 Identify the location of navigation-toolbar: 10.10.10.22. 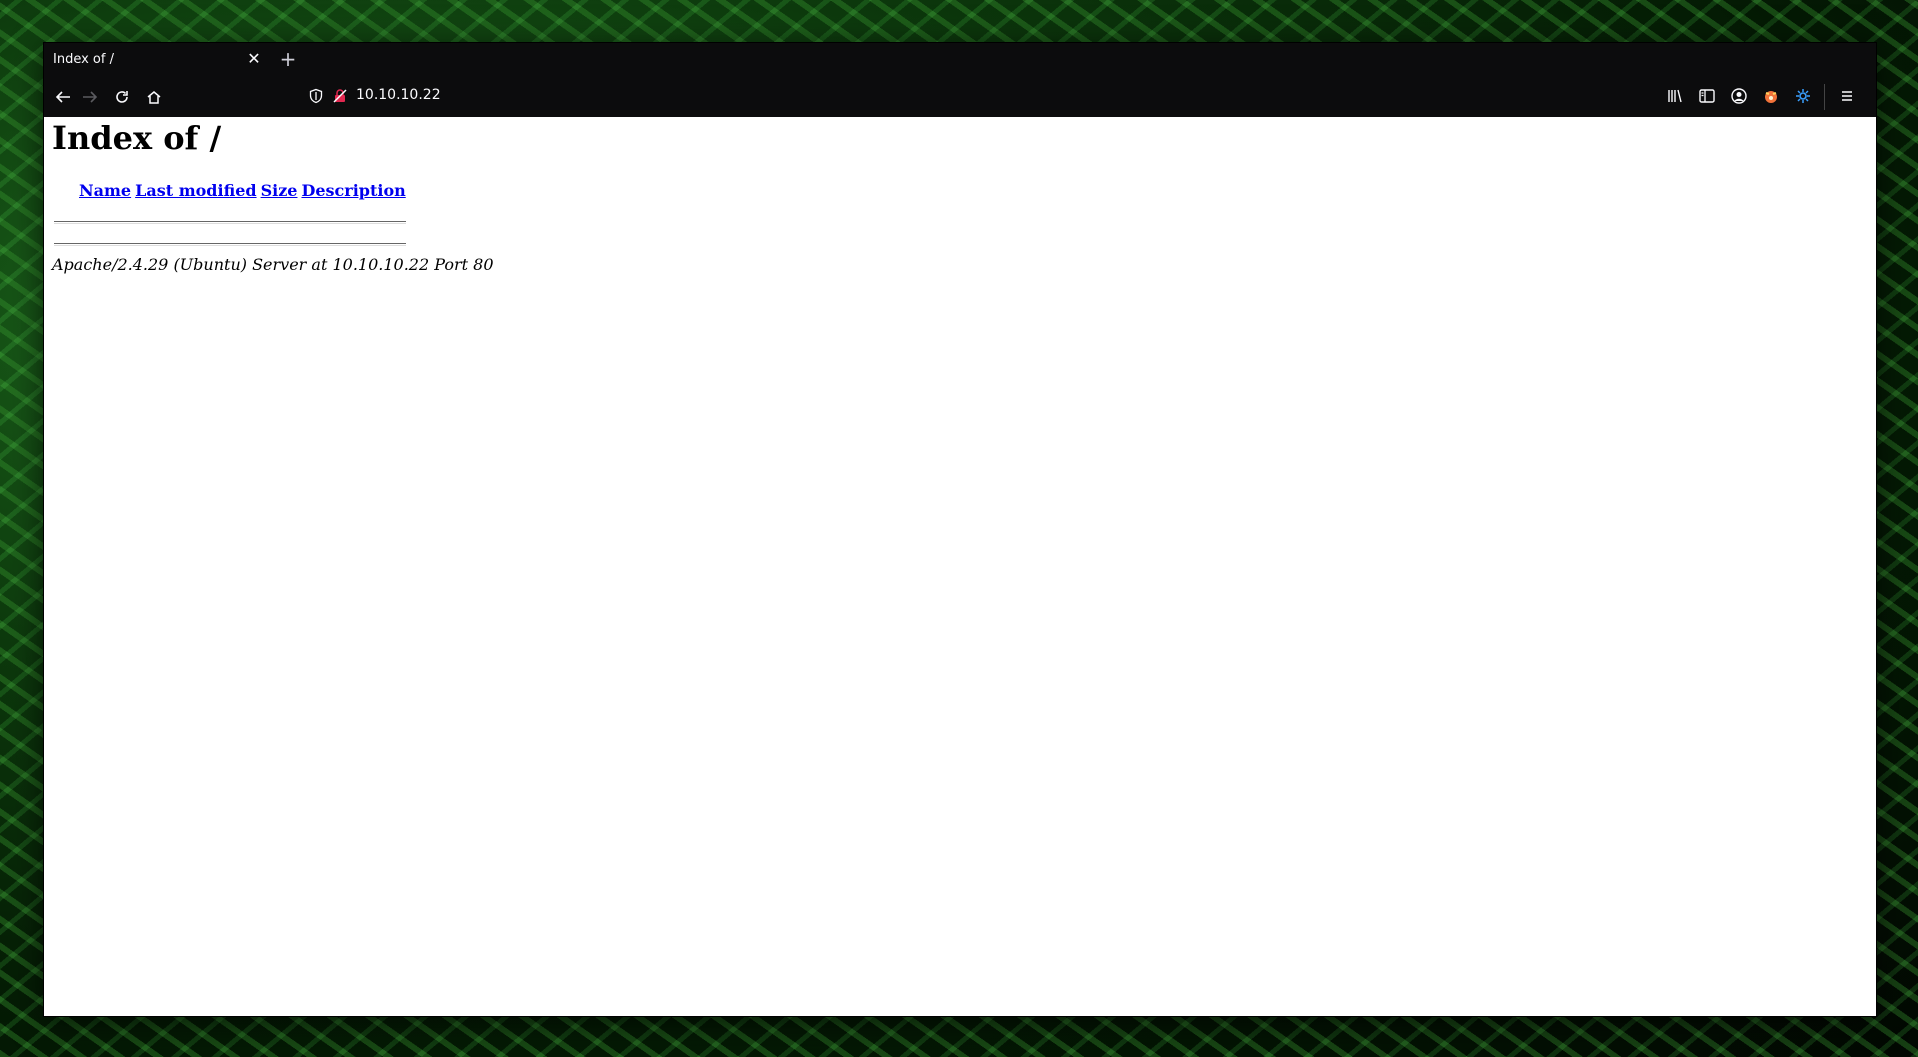
(960, 96).